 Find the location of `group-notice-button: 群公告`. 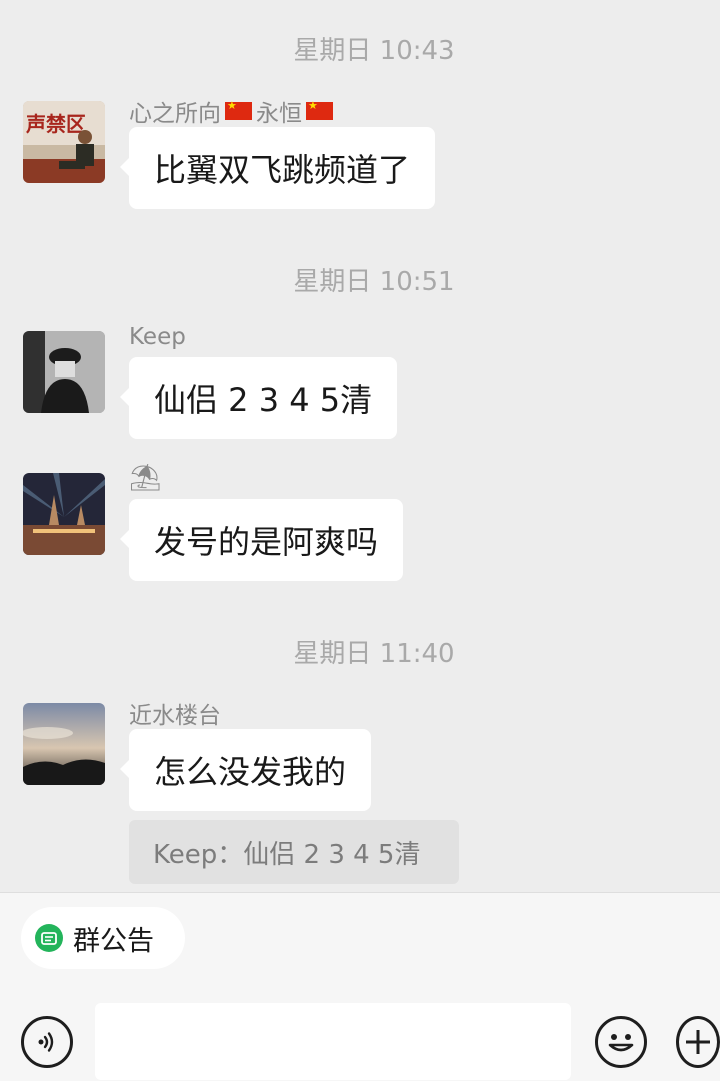

group-notice-button: 群公告 is located at coordinates (103, 938).